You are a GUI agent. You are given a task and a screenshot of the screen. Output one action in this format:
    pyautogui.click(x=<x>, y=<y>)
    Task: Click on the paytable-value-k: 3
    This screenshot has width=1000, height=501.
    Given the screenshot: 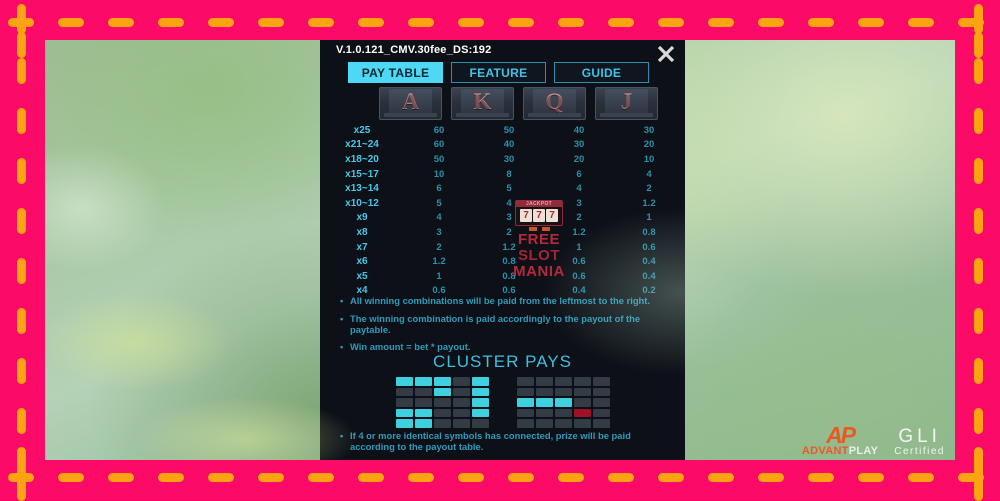 What is the action you would take?
    pyautogui.click(x=509, y=218)
    